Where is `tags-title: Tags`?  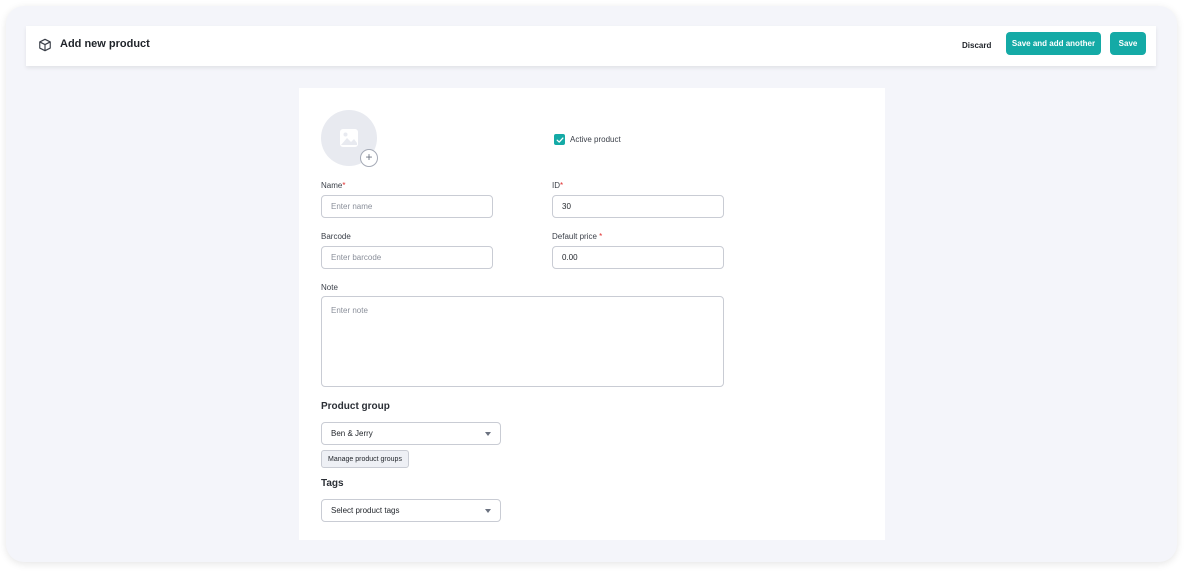
tags-title: Tags is located at coordinates (332, 483).